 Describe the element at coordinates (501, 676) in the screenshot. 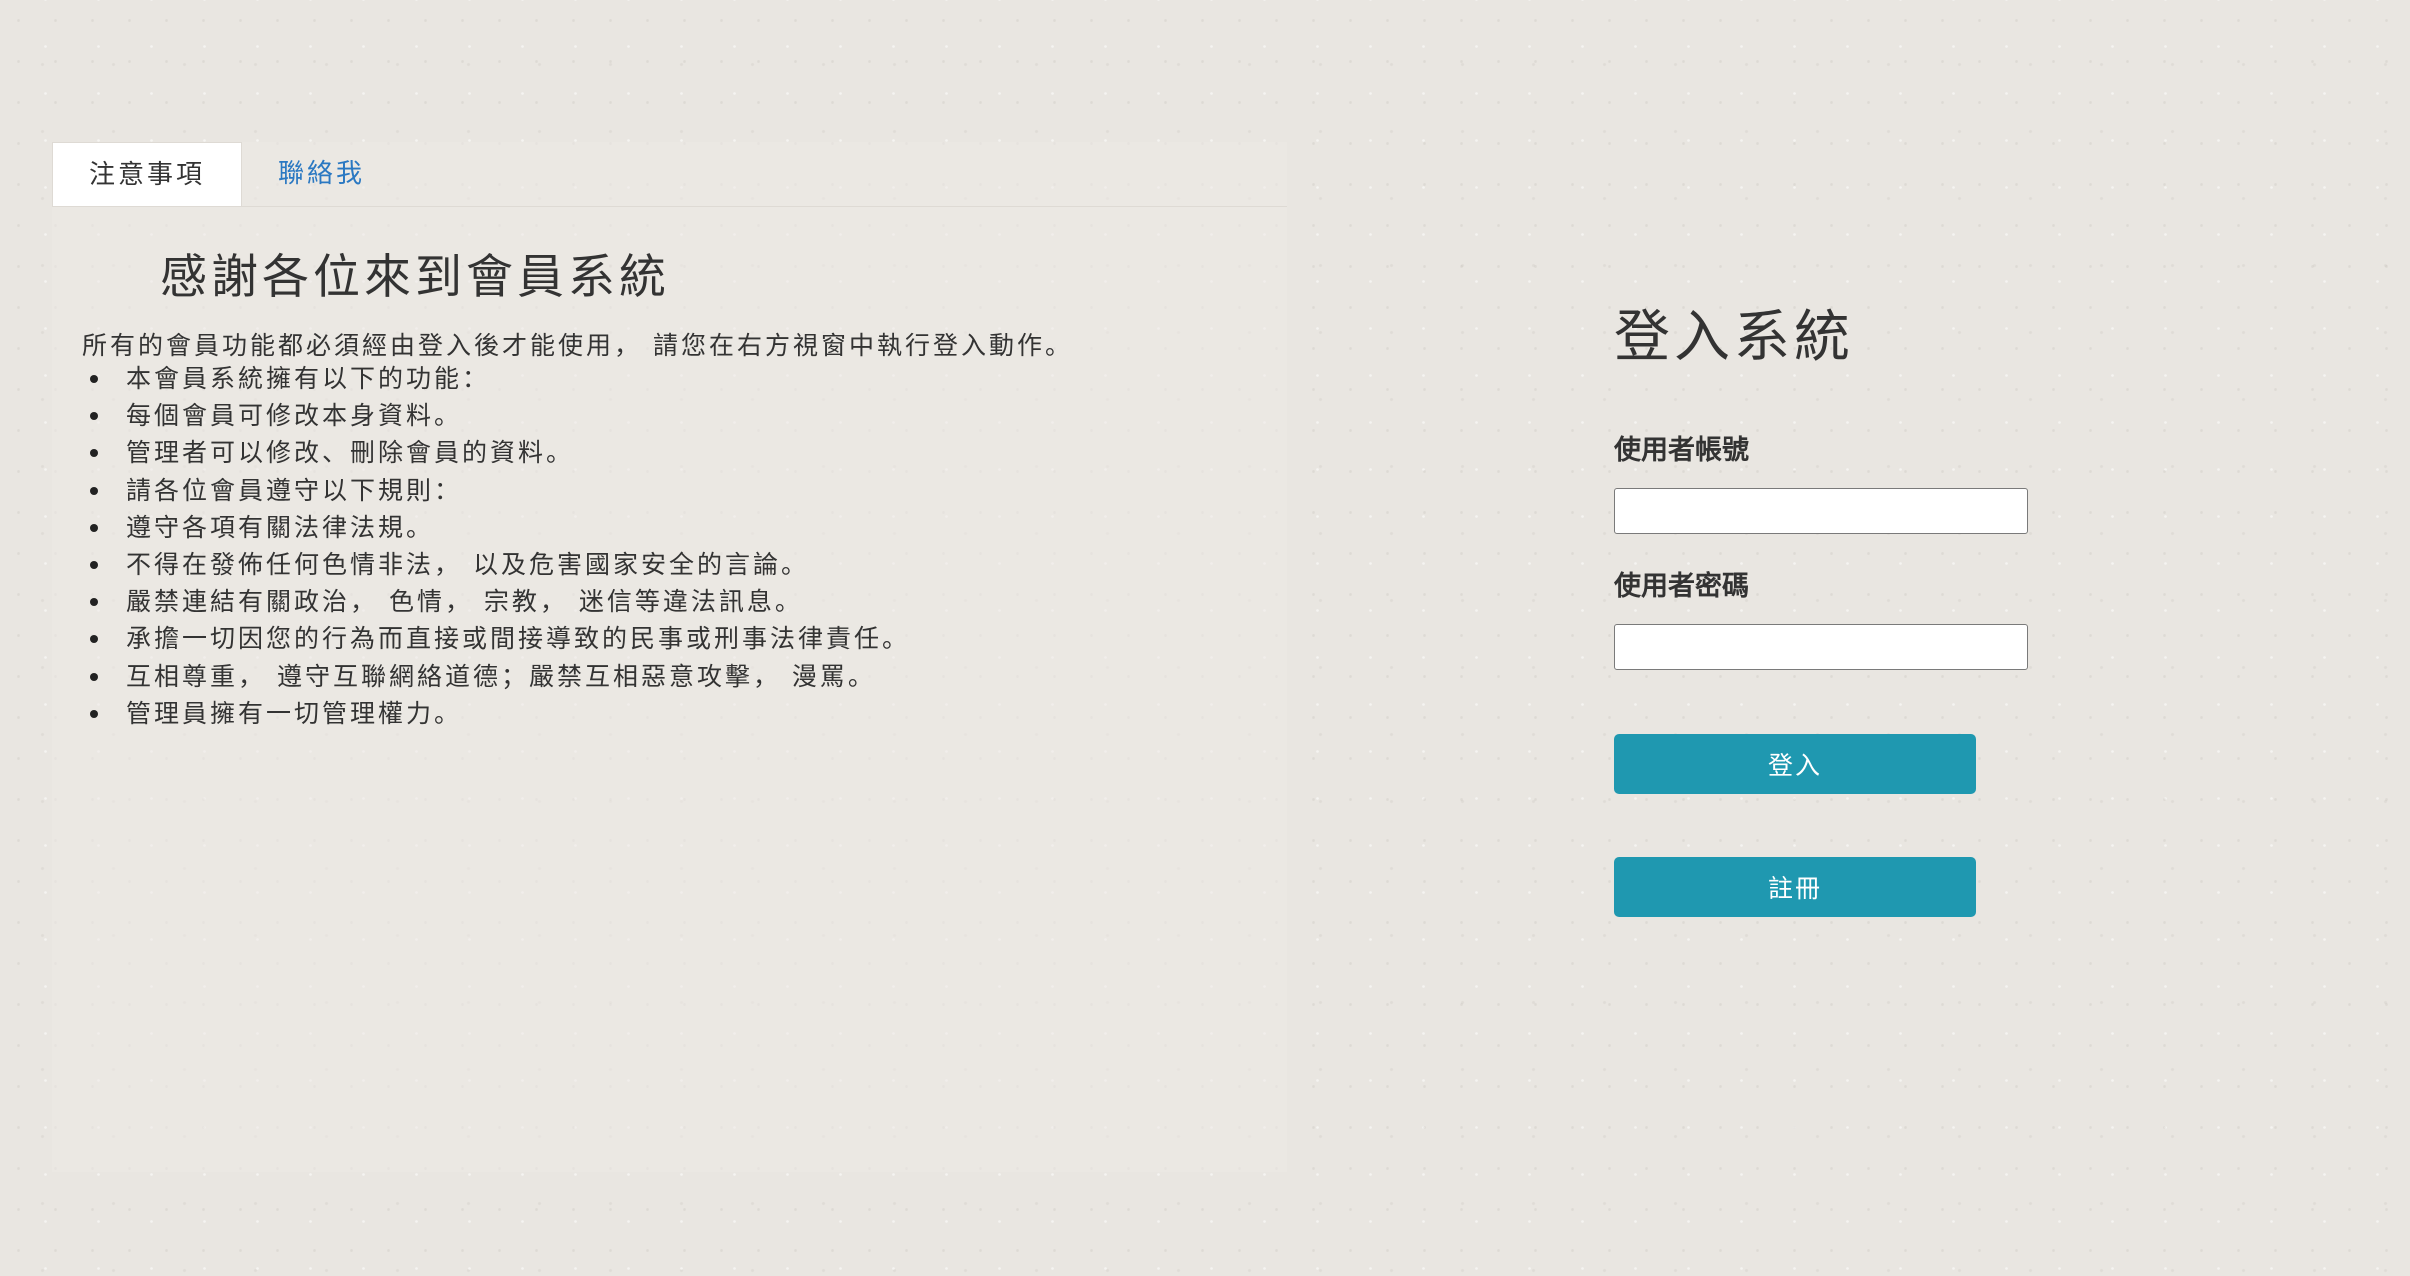

I see `list-item-text: 互相尊重， 遵守互聯網絡道德；嚴禁互相惡意攻擊， 漫罵。` at that location.